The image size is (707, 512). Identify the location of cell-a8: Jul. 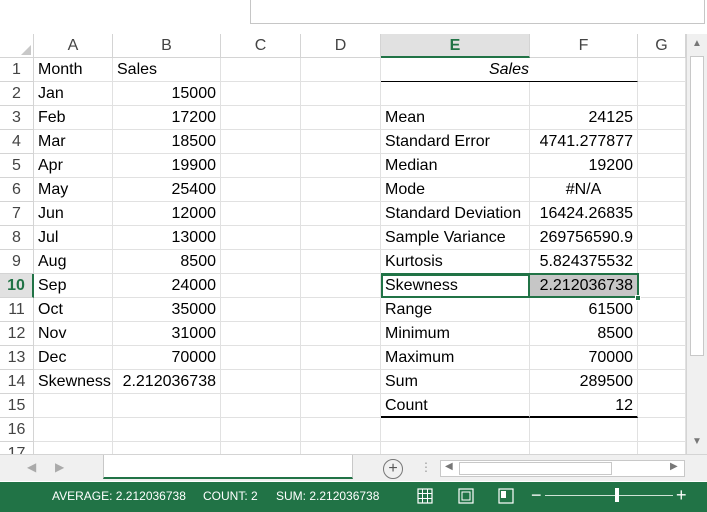
(73, 238).